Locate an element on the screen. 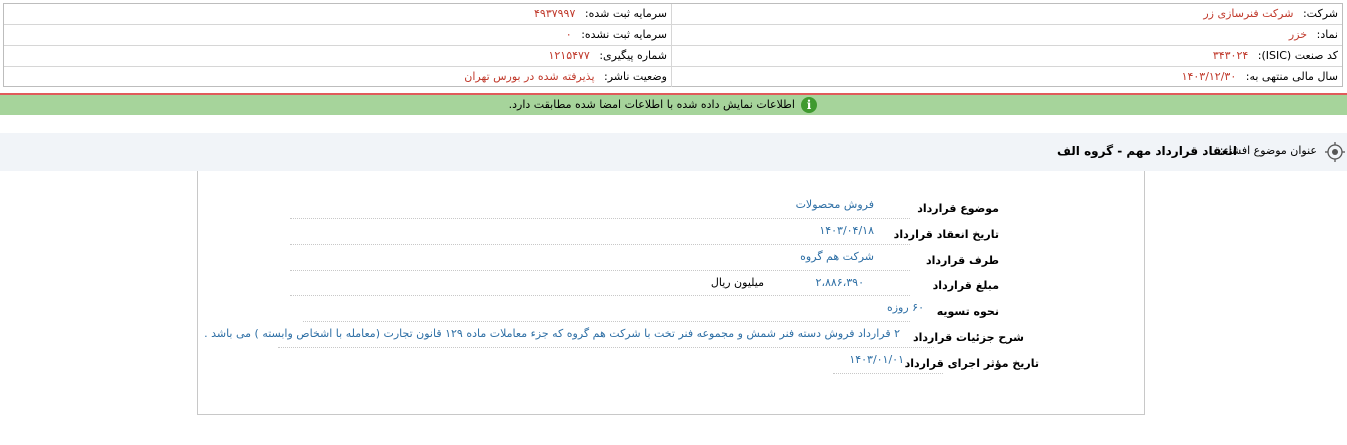 Image resolution: width=1347 pixels, height=445 pixels. company-label: شرکت: is located at coordinates (1320, 13).